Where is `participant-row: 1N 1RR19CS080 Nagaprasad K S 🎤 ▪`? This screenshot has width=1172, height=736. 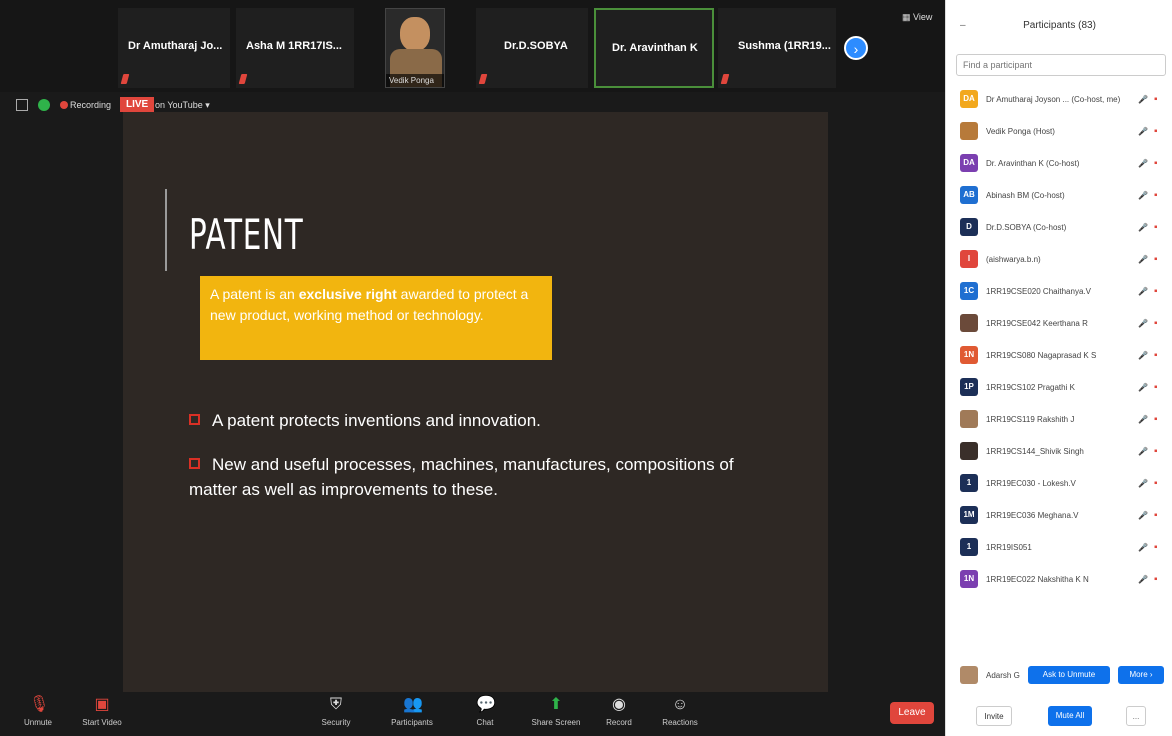
participant-row: 1N 1RR19CS080 Nagaprasad K S 🎤 ▪ is located at coordinates (1059, 356).